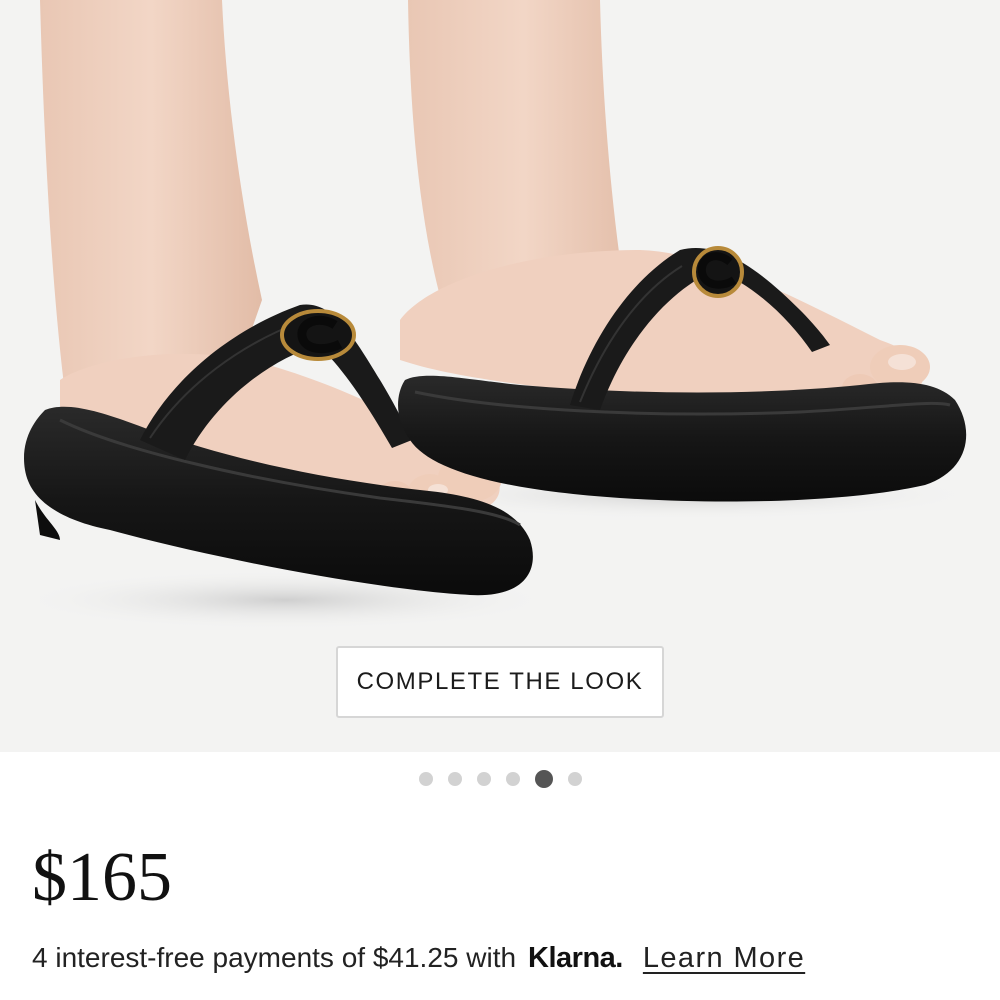 The image size is (1000, 1000). I want to click on installment-text: 4 interest-free payments of $41.25 with, so click(274, 957).